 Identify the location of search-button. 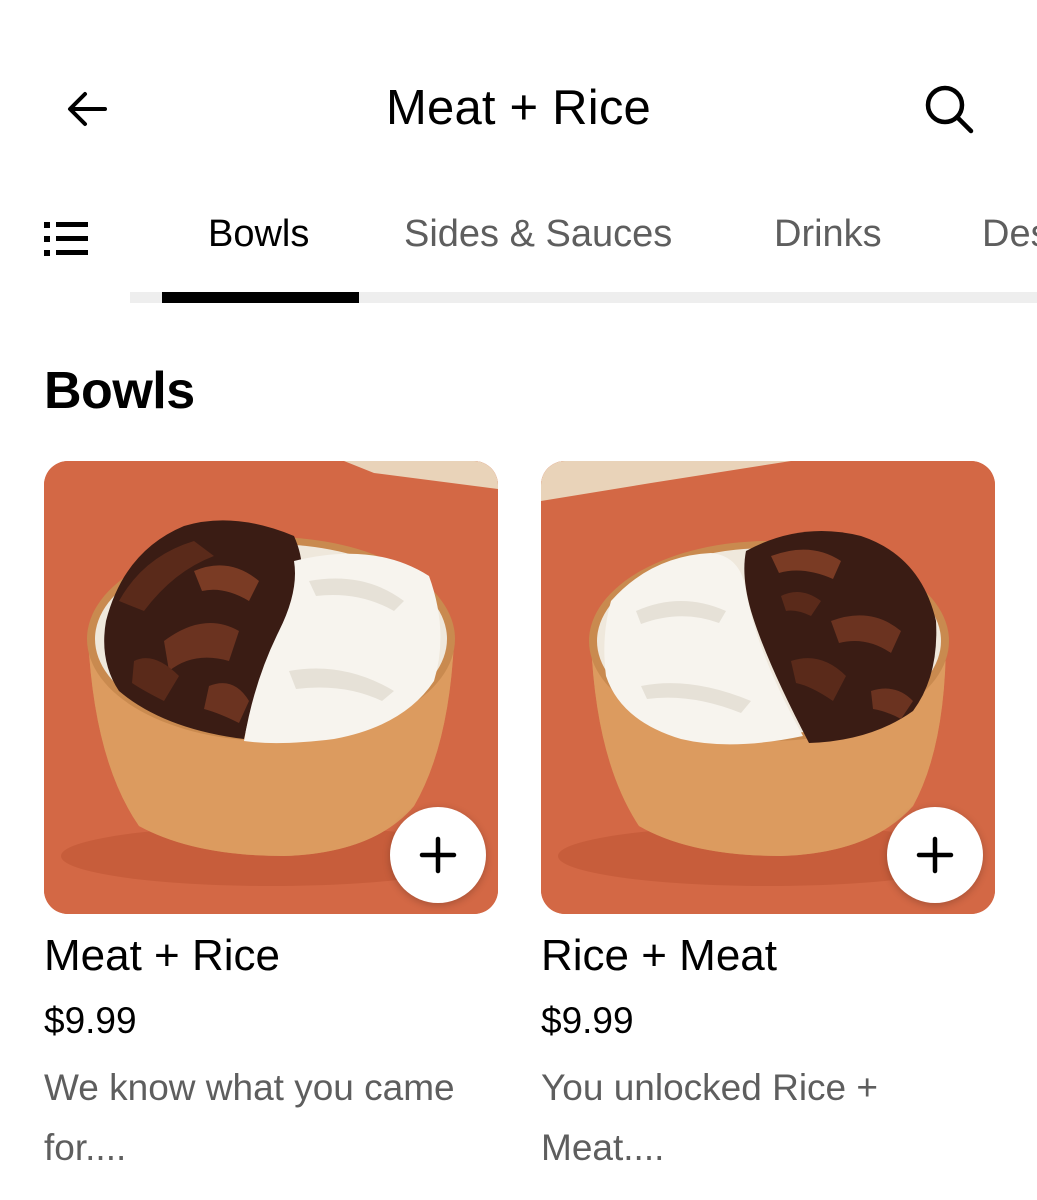
(949, 109).